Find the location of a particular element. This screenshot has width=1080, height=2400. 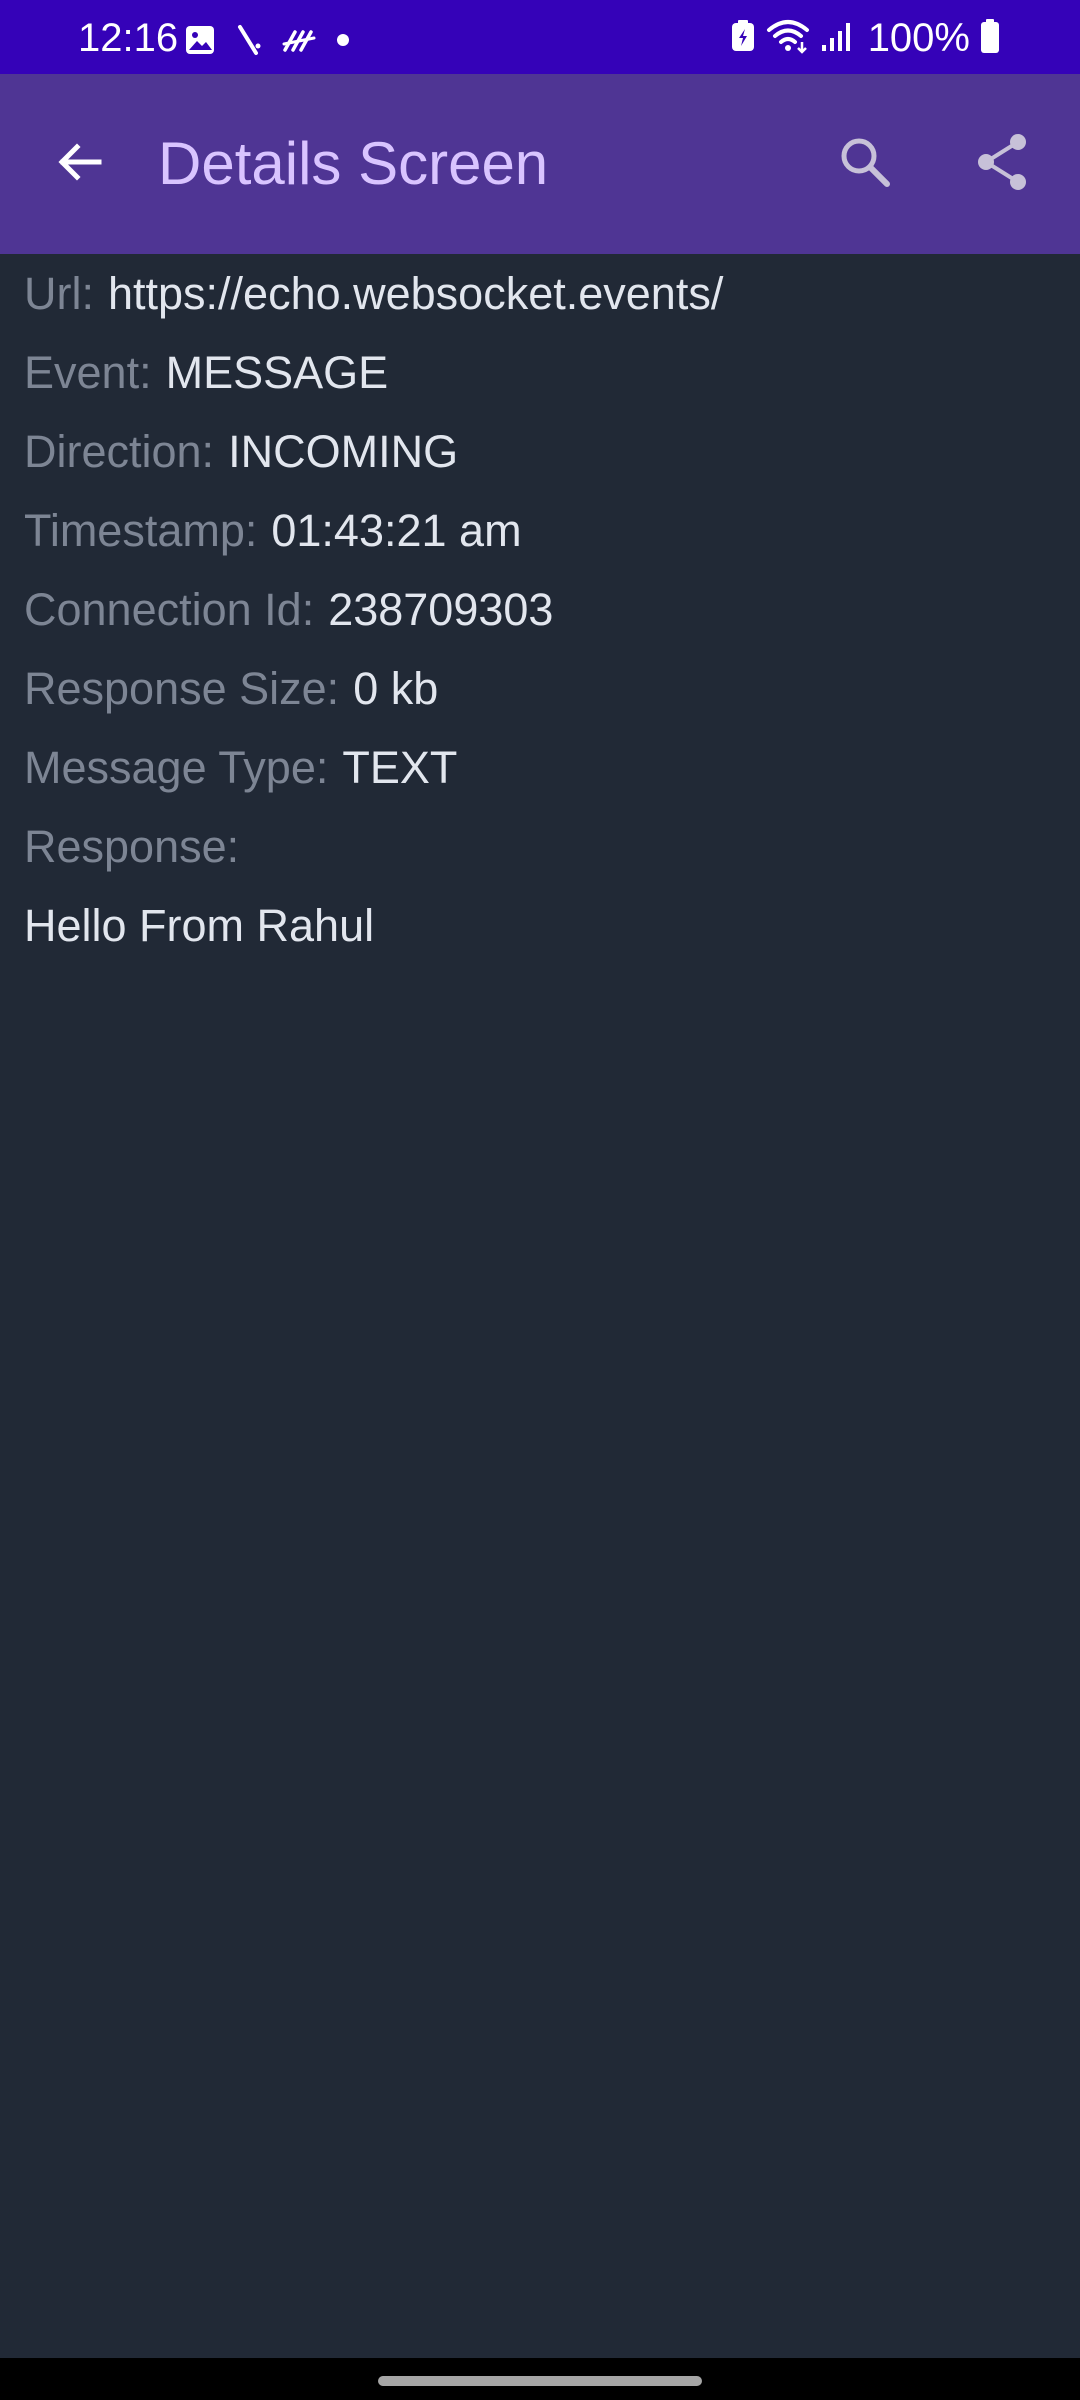

detail-row-response-size: Response Size: 0 kb is located at coordinates (540, 688).